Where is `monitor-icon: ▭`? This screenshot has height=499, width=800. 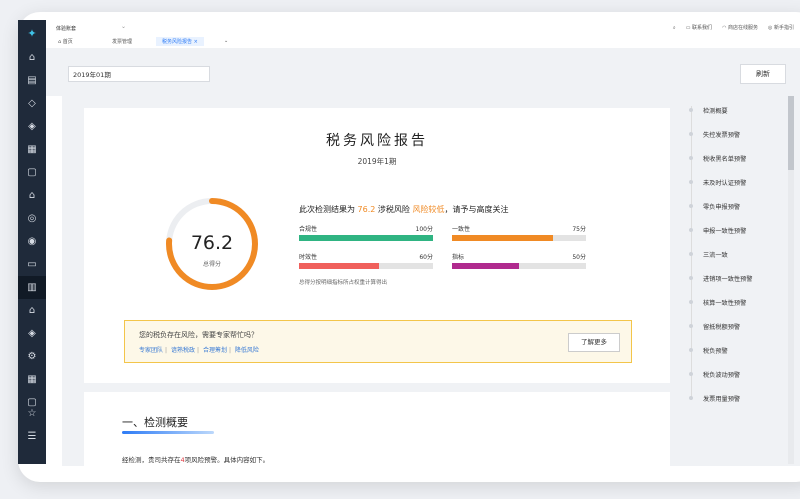
monitor-icon: ▭ is located at coordinates (32, 264).